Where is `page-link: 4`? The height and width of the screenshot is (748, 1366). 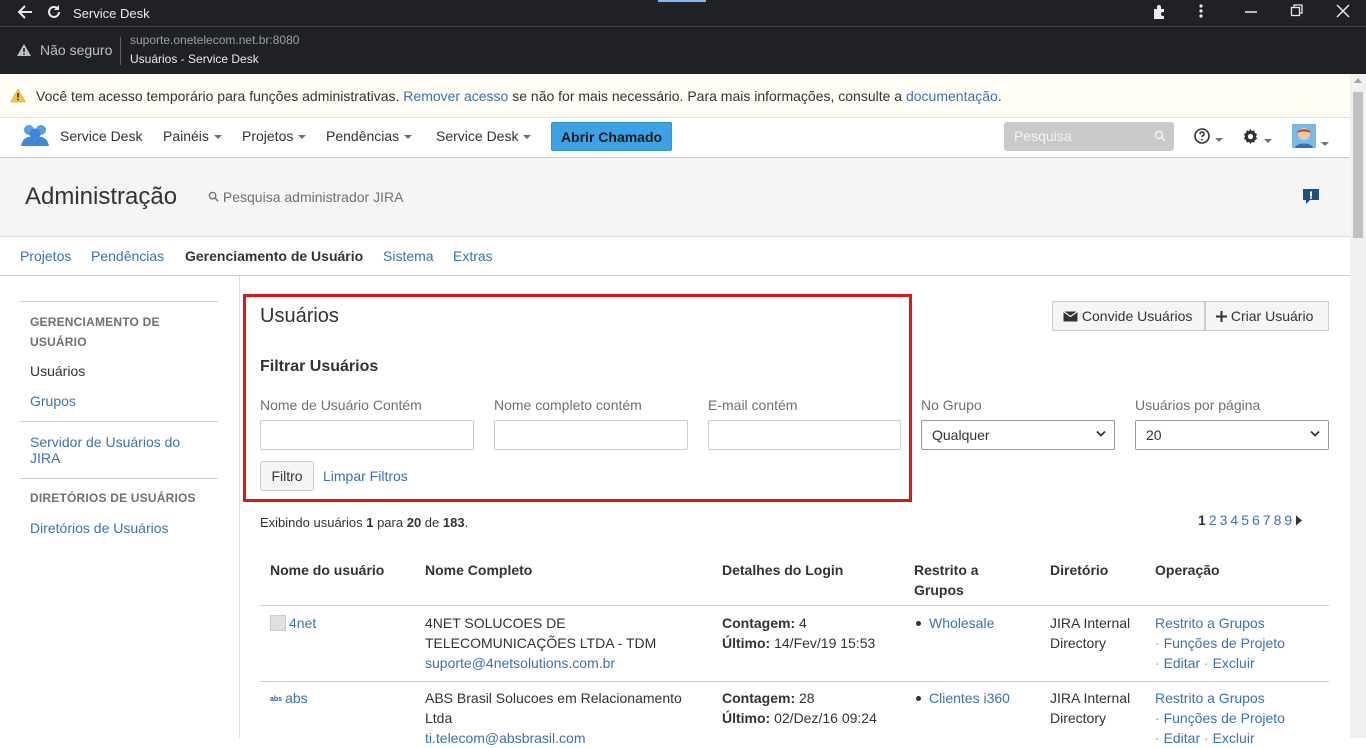 page-link: 4 is located at coordinates (1234, 520).